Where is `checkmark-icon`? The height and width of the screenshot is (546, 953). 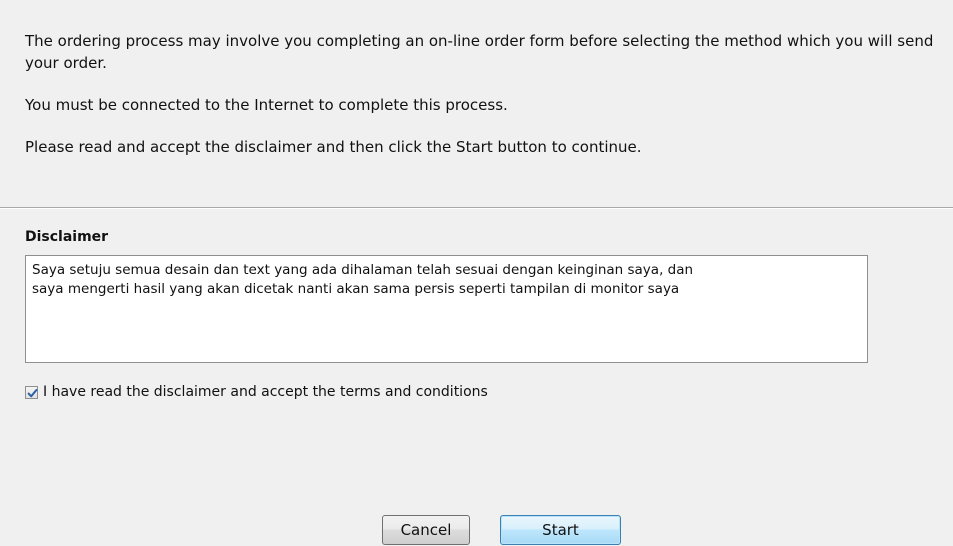
checkmark-icon is located at coordinates (32, 392).